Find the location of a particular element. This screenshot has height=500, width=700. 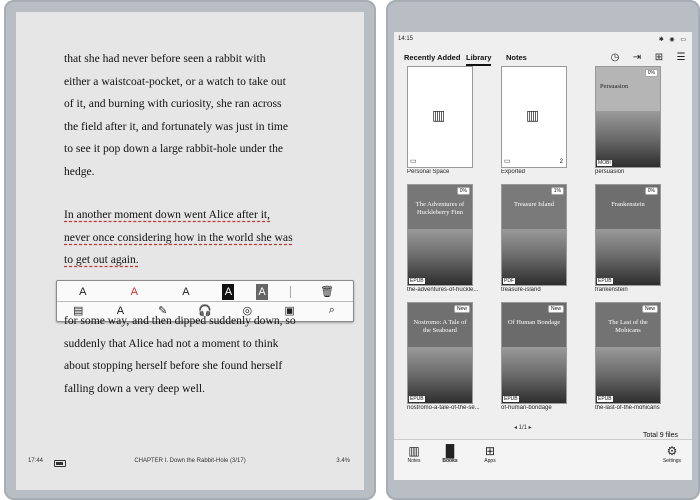

nav-settings: ⚙ Settings is located at coordinates (672, 454).